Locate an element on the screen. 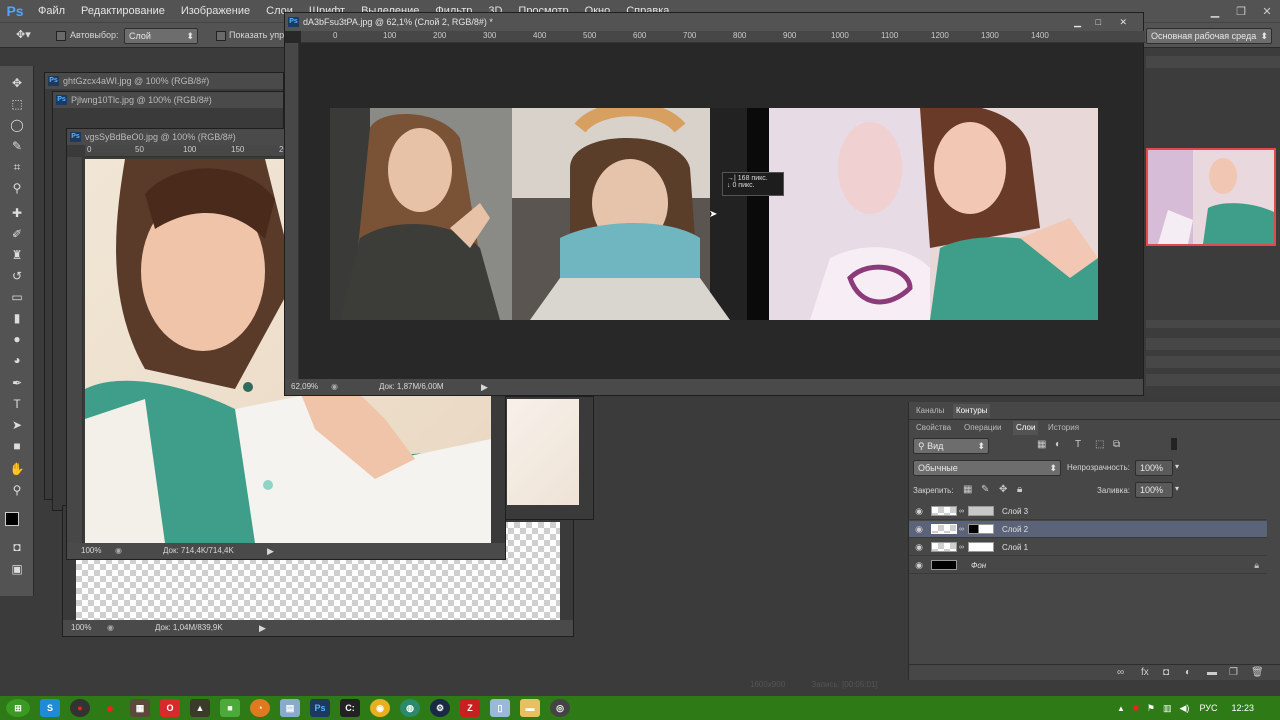 This screenshot has width=1280, height=720. new-layer-icon: ❐ is located at coordinates (1233, 672).